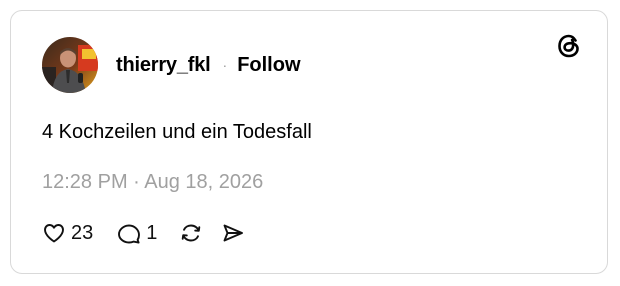 The width and height of the screenshot is (620, 286). Describe the element at coordinates (152, 182) in the screenshot. I see `post-timestamp: 12:28 PM · Aug 18, 2026` at that location.